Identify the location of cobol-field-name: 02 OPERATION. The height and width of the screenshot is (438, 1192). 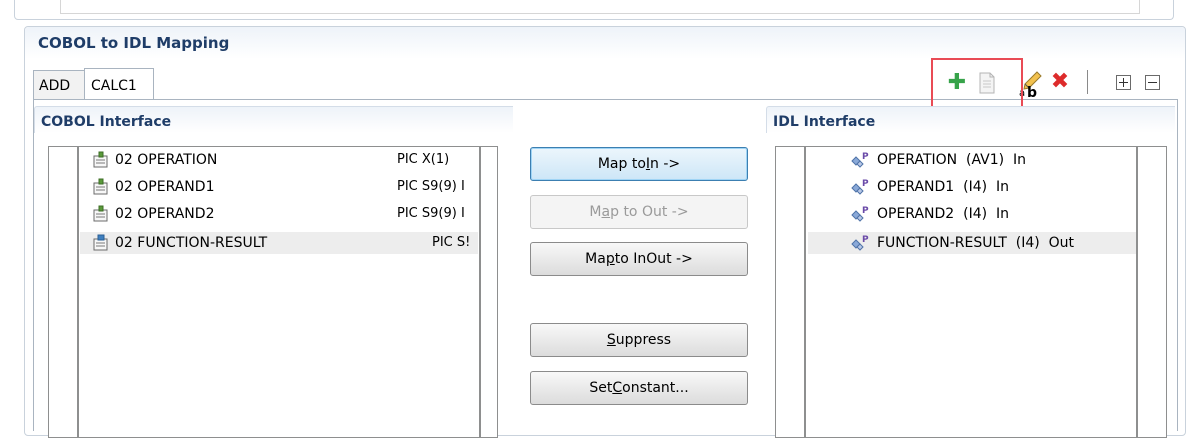
(166, 160).